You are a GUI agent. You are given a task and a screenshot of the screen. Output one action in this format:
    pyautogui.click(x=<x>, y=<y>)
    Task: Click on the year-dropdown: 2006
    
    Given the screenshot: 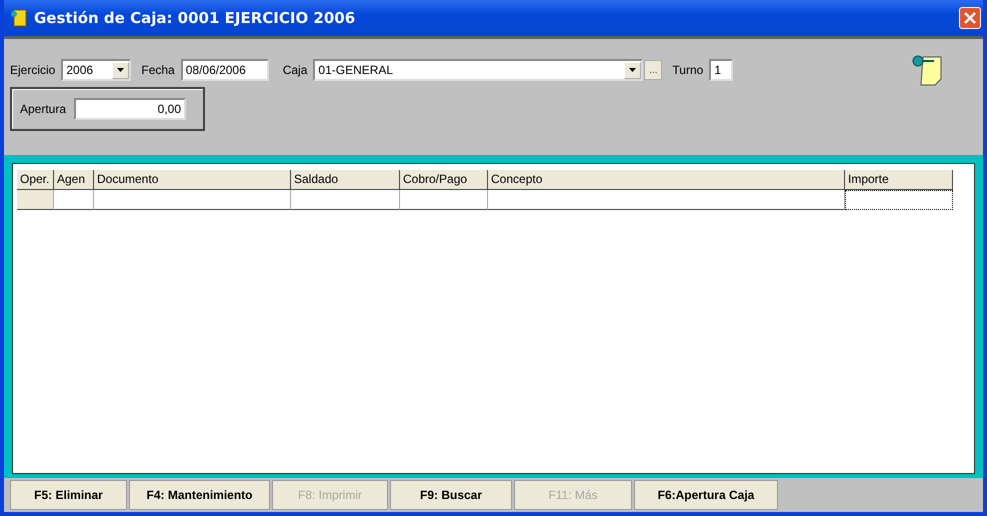 What is the action you would take?
    pyautogui.click(x=96, y=70)
    